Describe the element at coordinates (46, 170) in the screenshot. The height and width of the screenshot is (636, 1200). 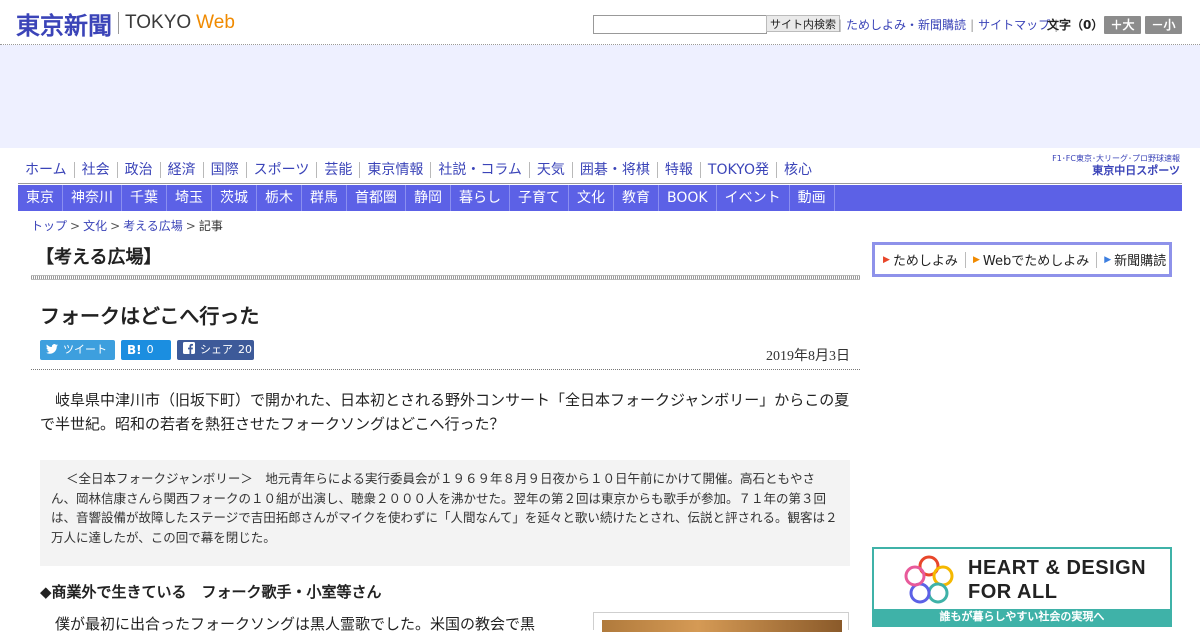
I see `nav-item-home: ホーム` at that location.